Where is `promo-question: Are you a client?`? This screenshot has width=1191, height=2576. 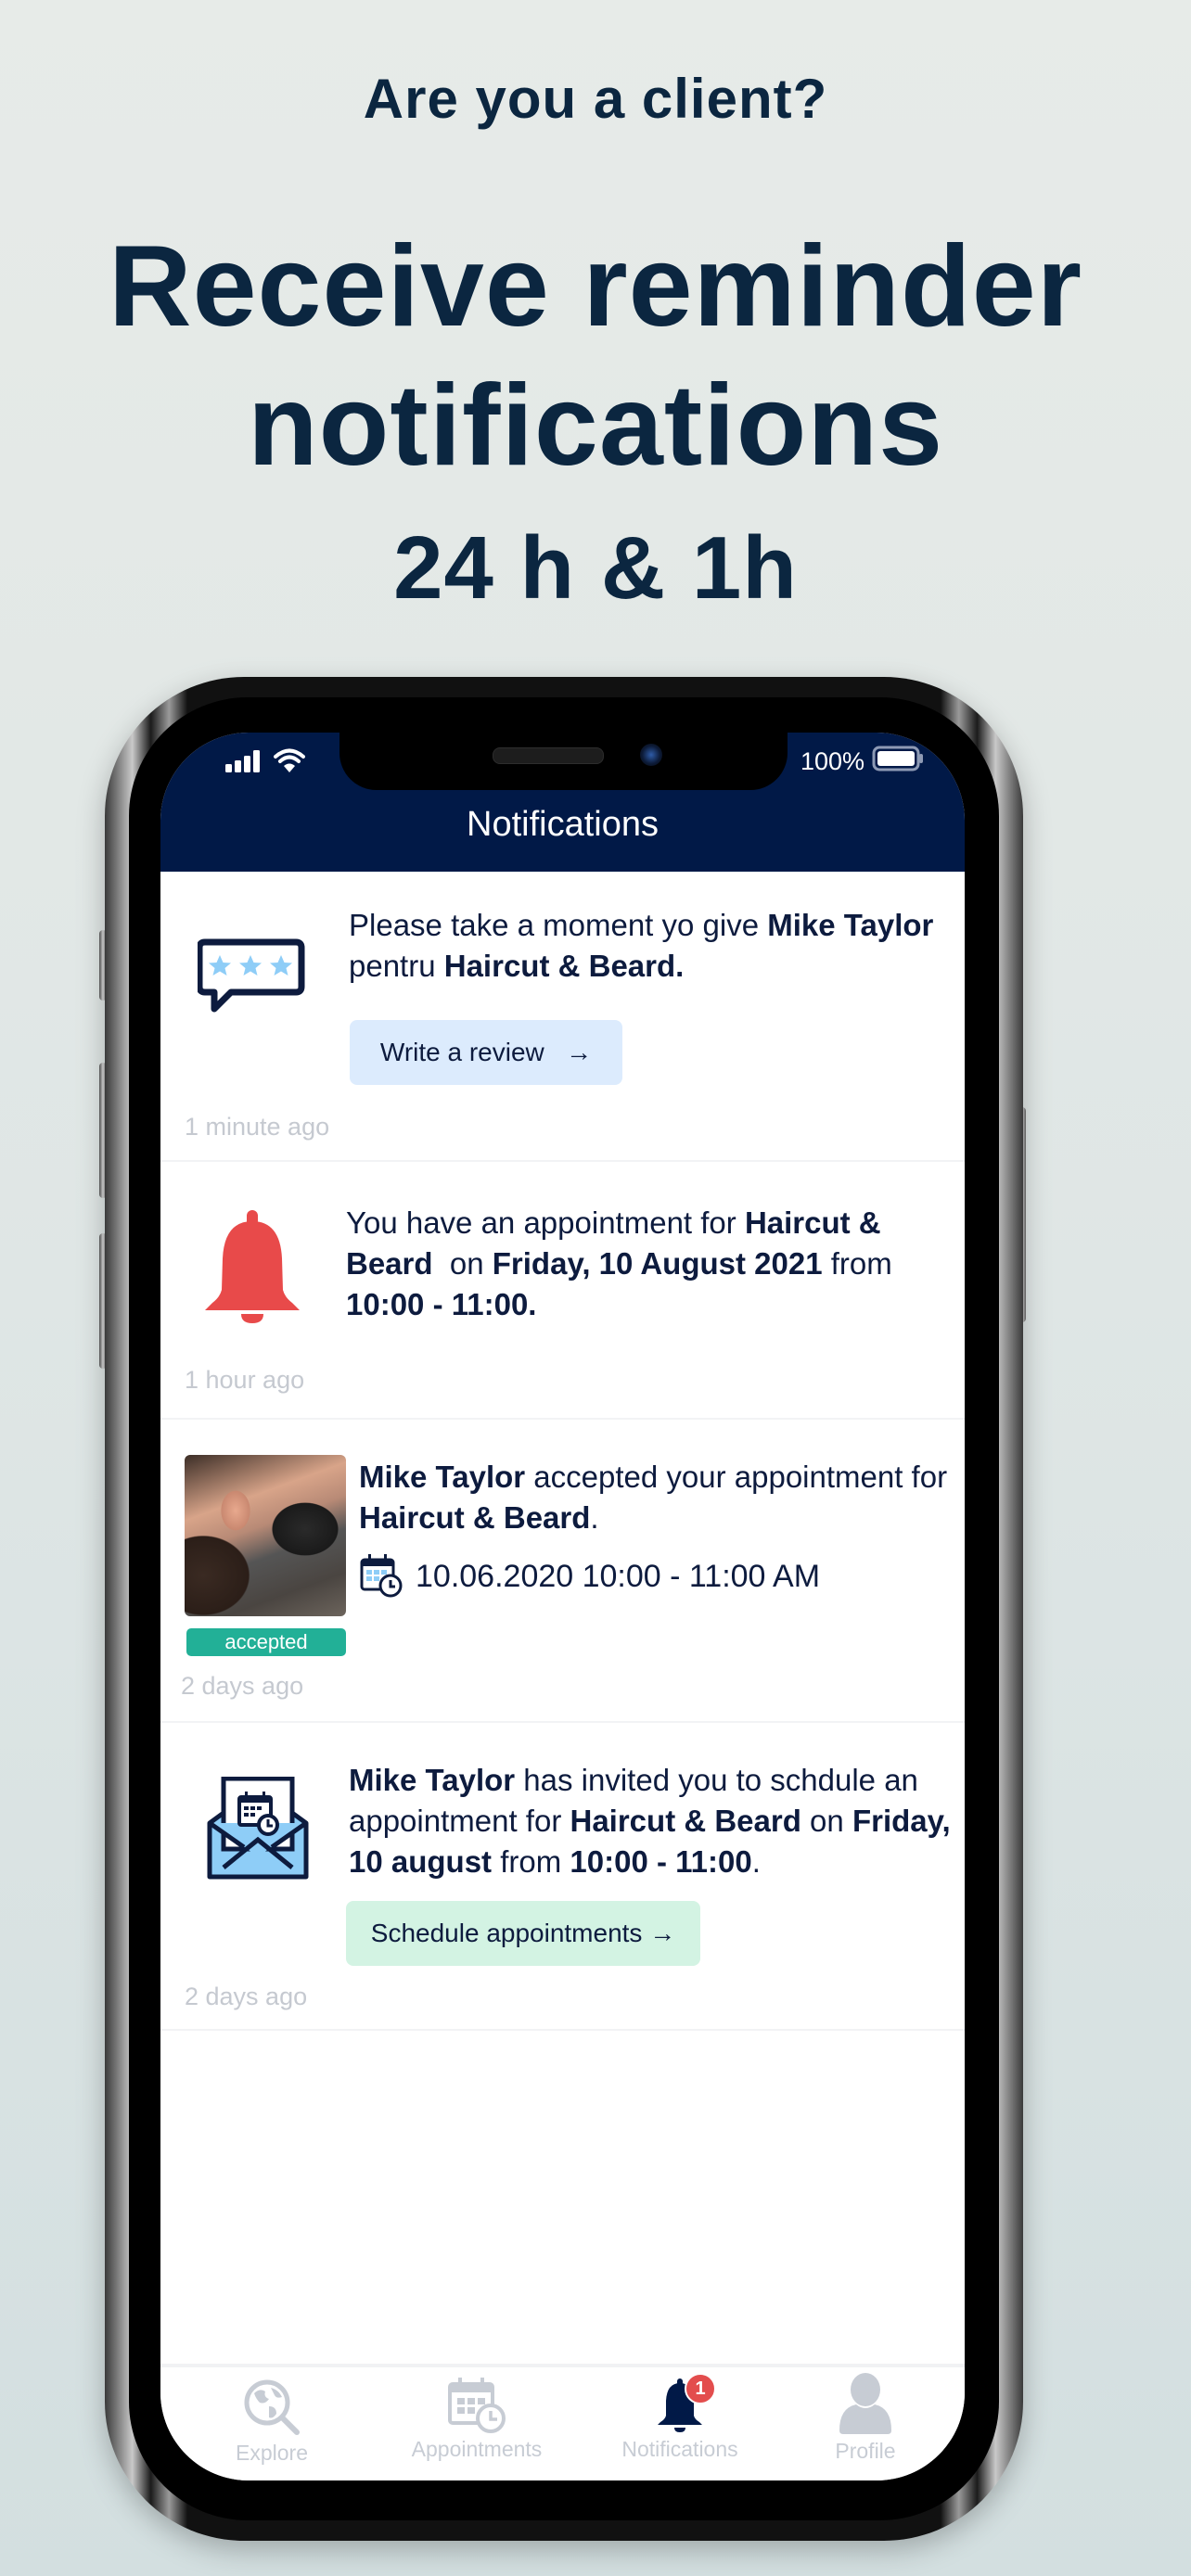
promo-question: Are you a client? is located at coordinates (595, 99).